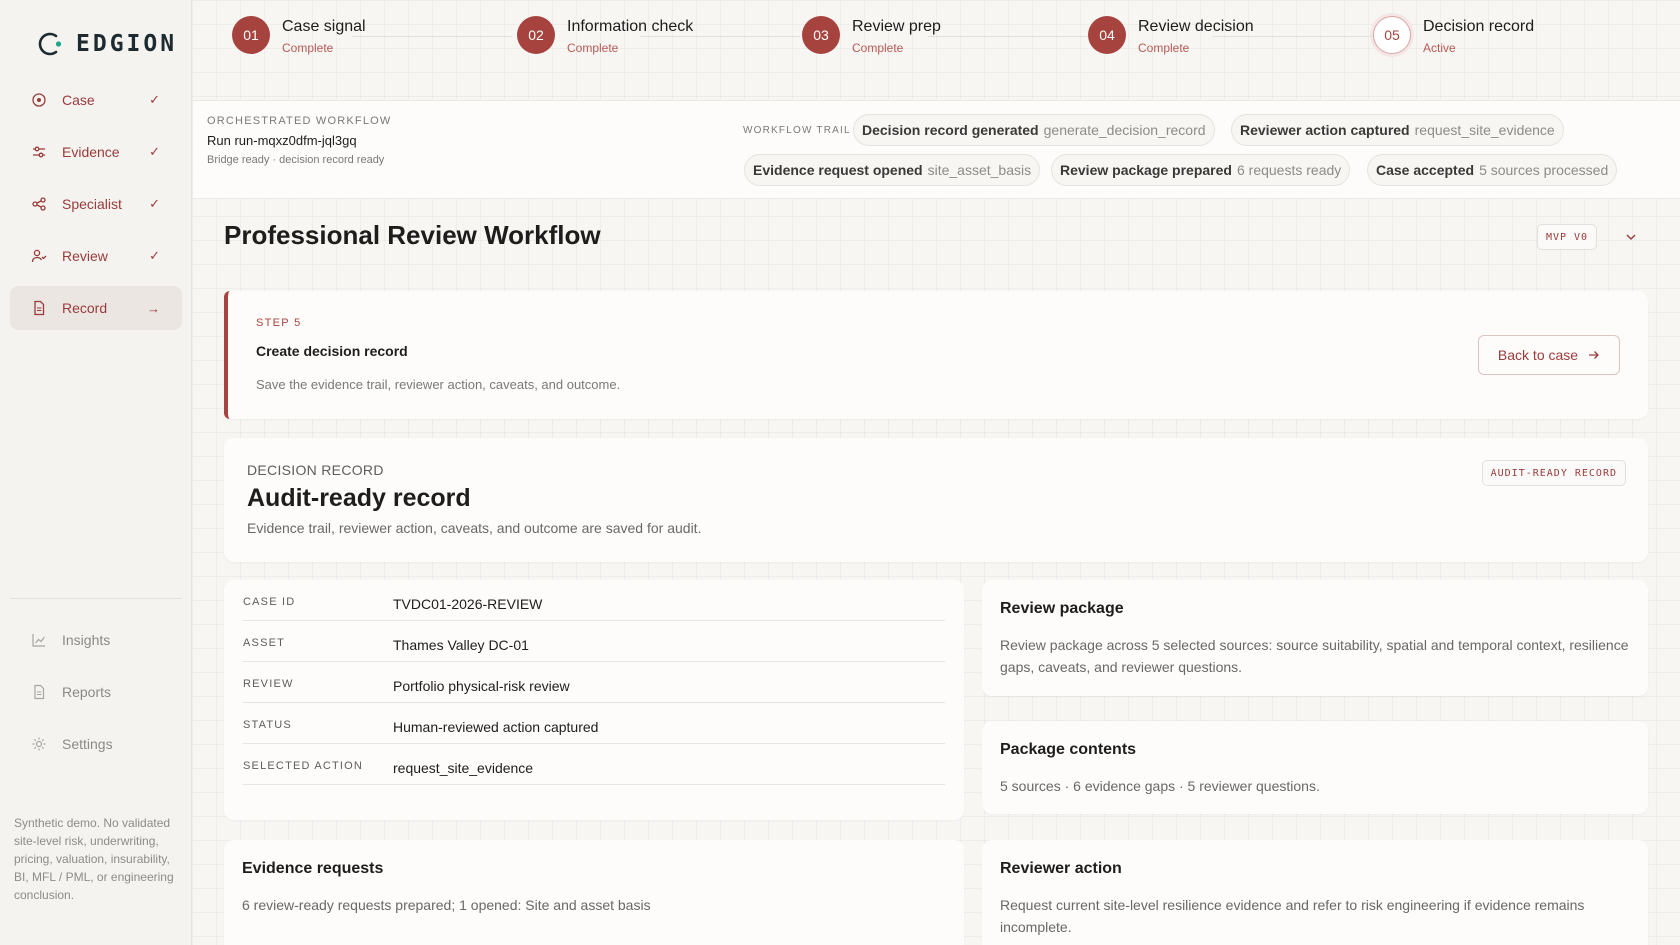 The width and height of the screenshot is (1680, 945). What do you see at coordinates (153, 308) in the screenshot?
I see `arrow-right-icon: →` at bounding box center [153, 308].